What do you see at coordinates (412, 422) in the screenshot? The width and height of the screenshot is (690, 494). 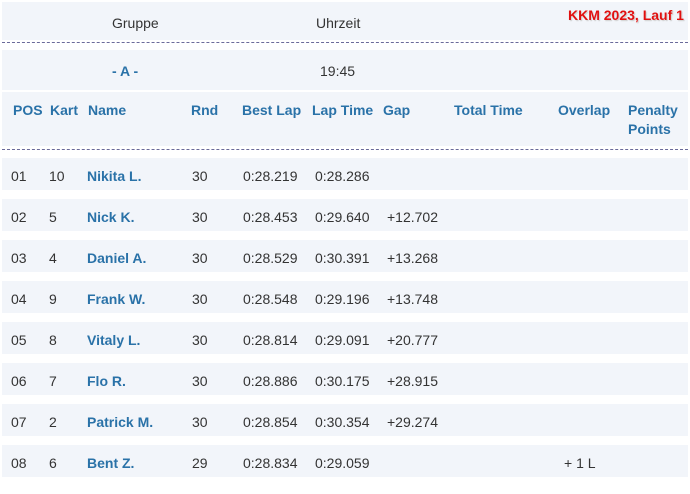 I see `row-gap: +29.274` at bounding box center [412, 422].